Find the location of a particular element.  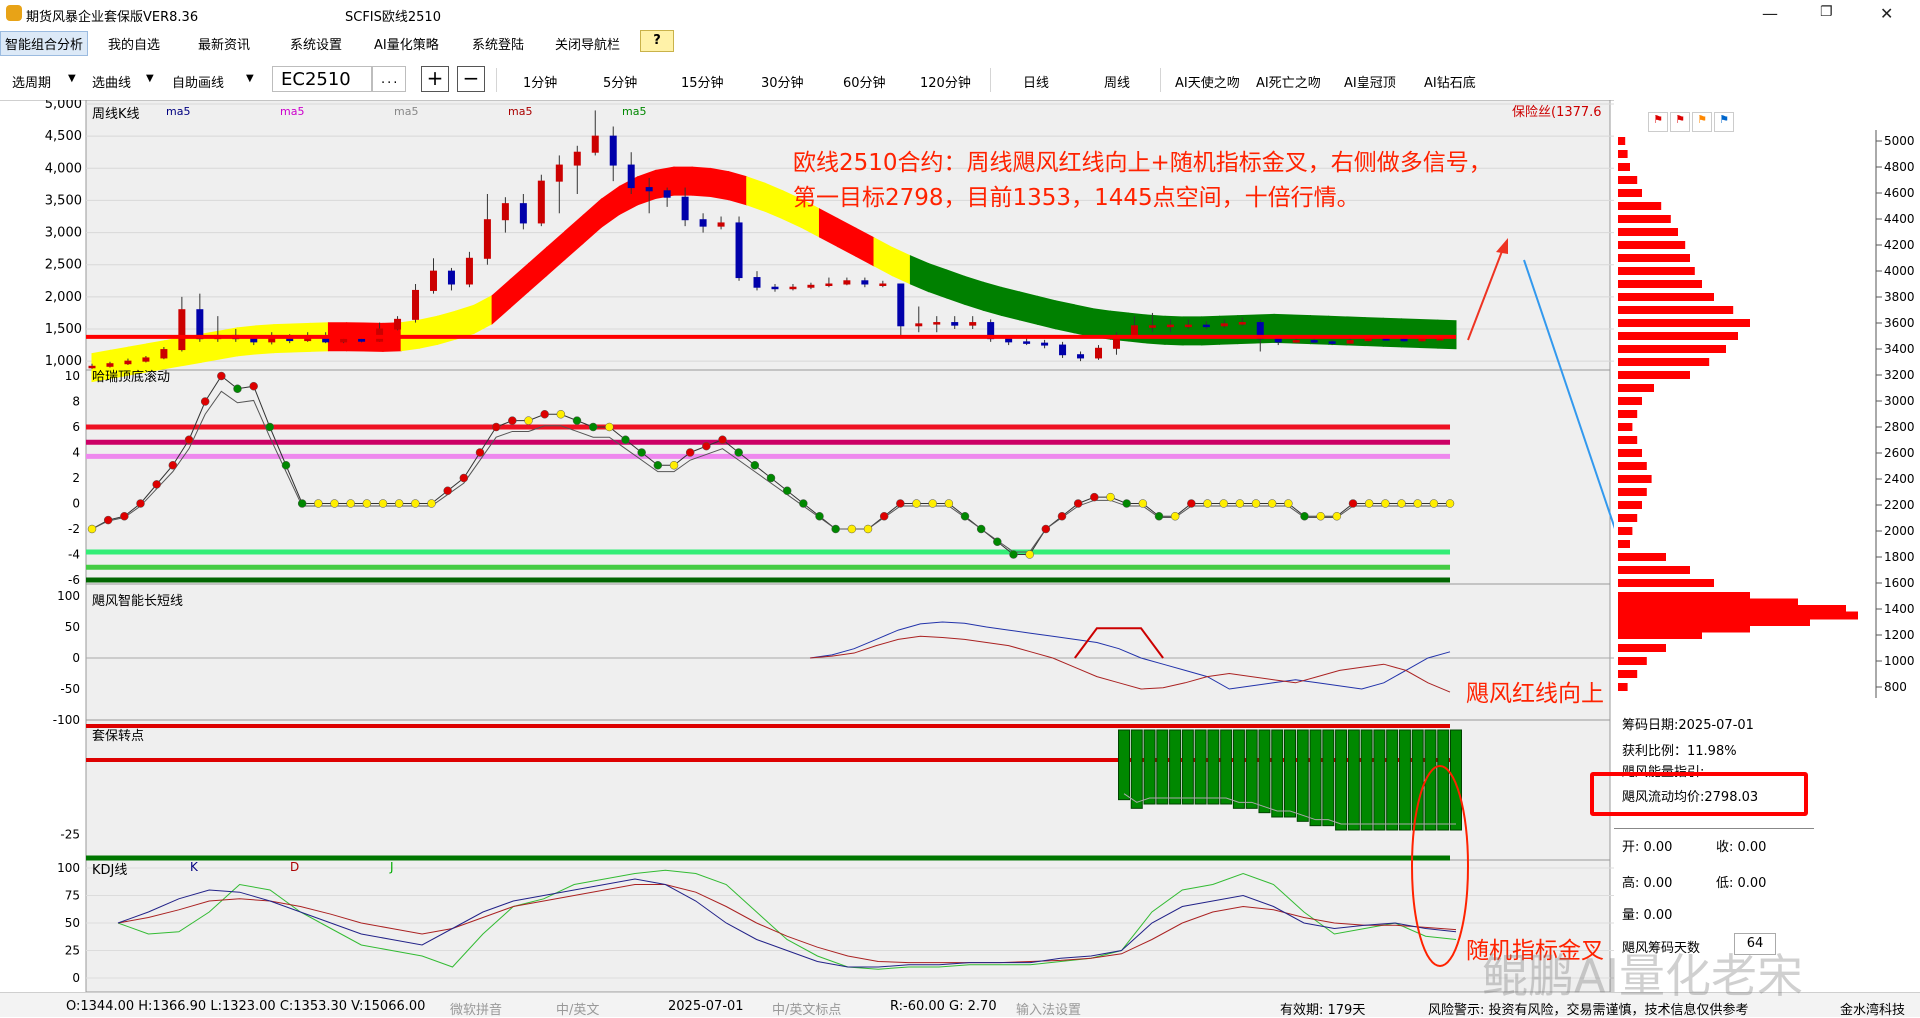

ime-label: 输入法设置 is located at coordinates (1049, 1010).